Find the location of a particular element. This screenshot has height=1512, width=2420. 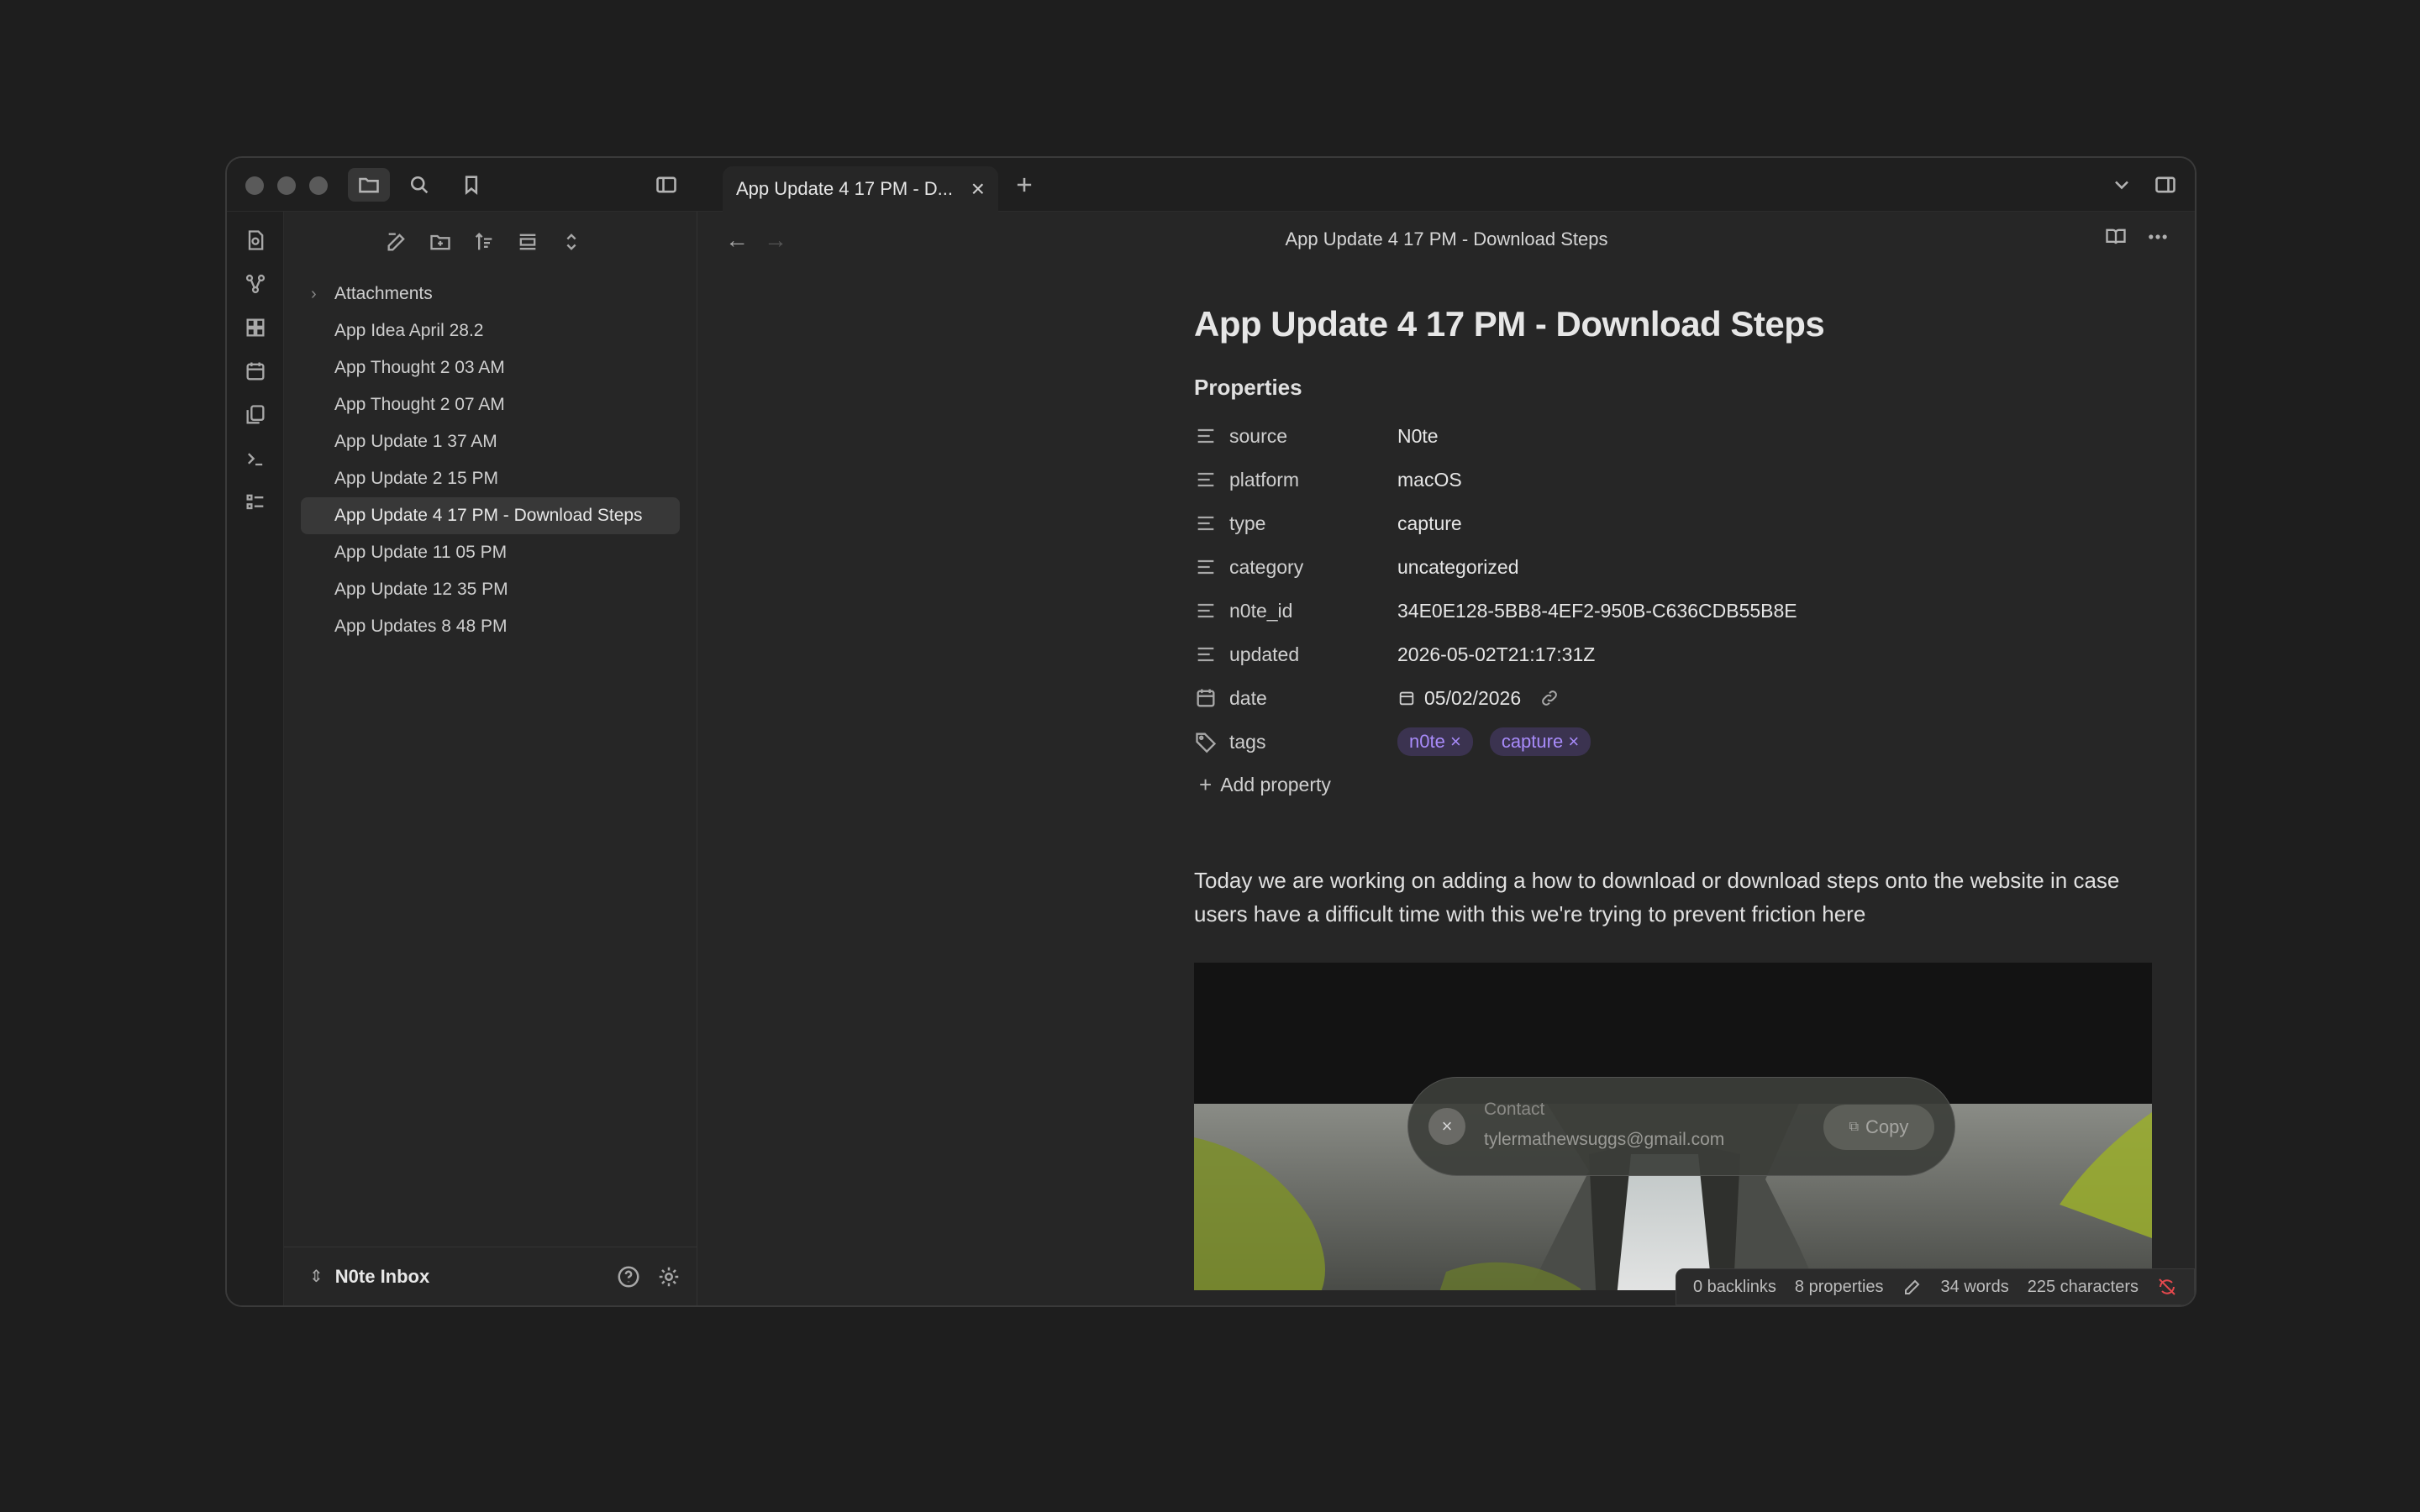

more-options-icon is located at coordinates (2158, 237).